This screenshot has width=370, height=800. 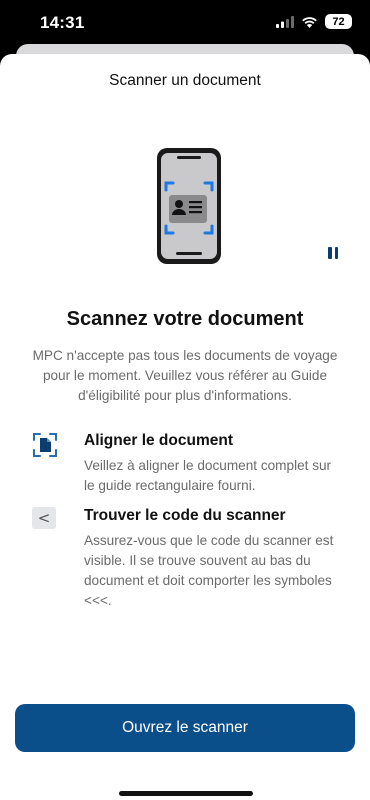 I want to click on battery-indicator: 72, so click(x=338, y=21).